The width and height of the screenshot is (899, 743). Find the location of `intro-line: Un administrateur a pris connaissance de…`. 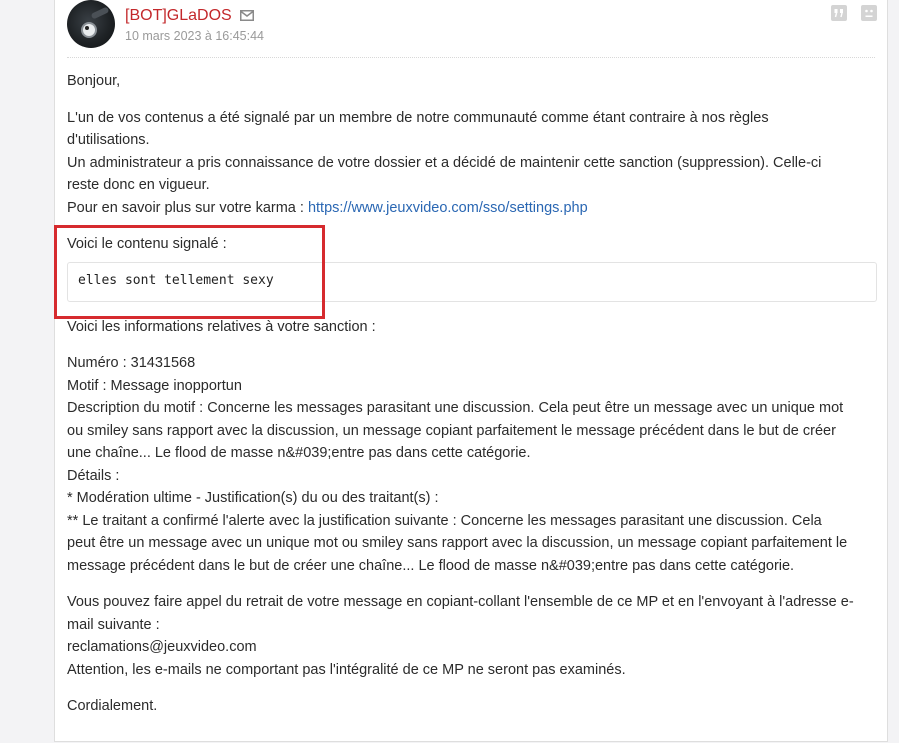

intro-line: Un administrateur a pris connaissance de… is located at coordinates (444, 162).